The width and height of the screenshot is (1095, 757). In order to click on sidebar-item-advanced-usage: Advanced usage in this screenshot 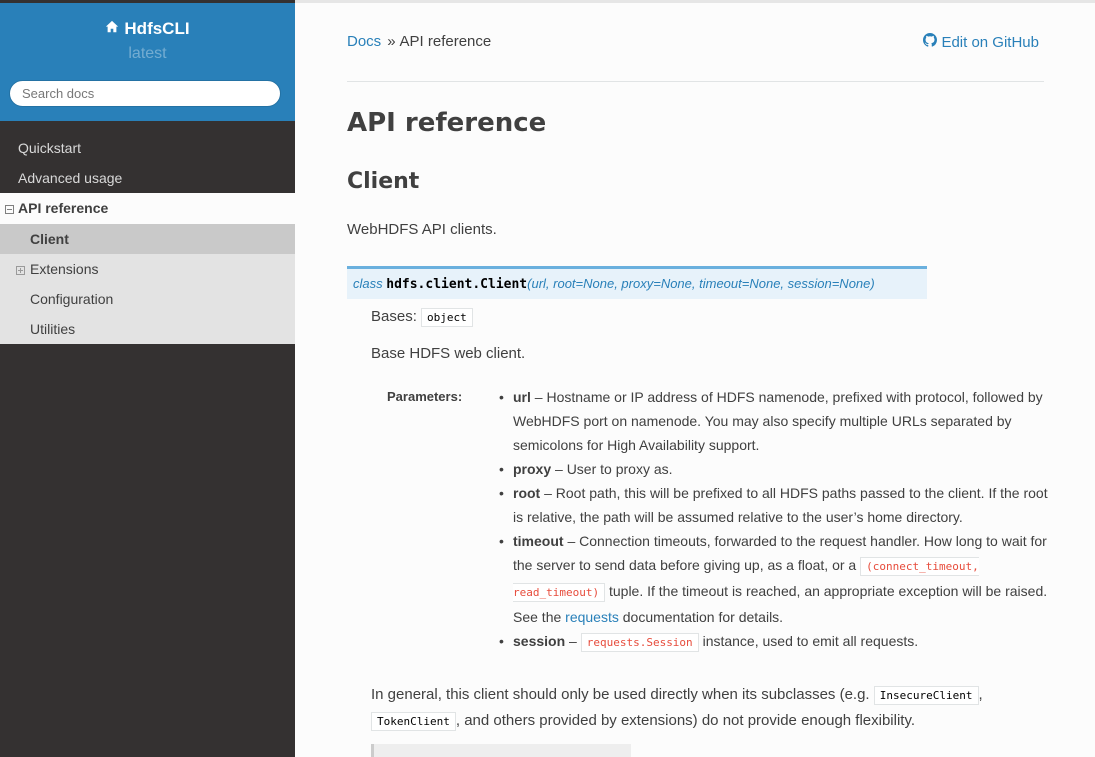, I will do `click(147, 178)`.